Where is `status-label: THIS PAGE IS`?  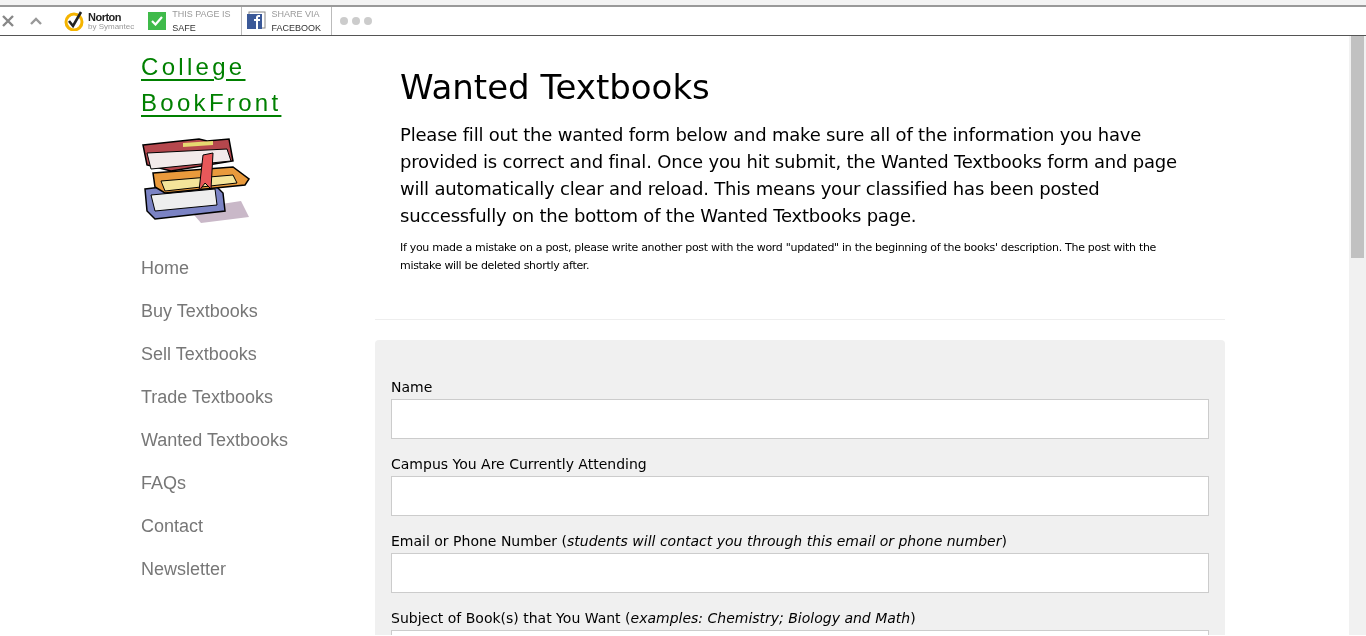
status-label: THIS PAGE IS is located at coordinates (201, 14).